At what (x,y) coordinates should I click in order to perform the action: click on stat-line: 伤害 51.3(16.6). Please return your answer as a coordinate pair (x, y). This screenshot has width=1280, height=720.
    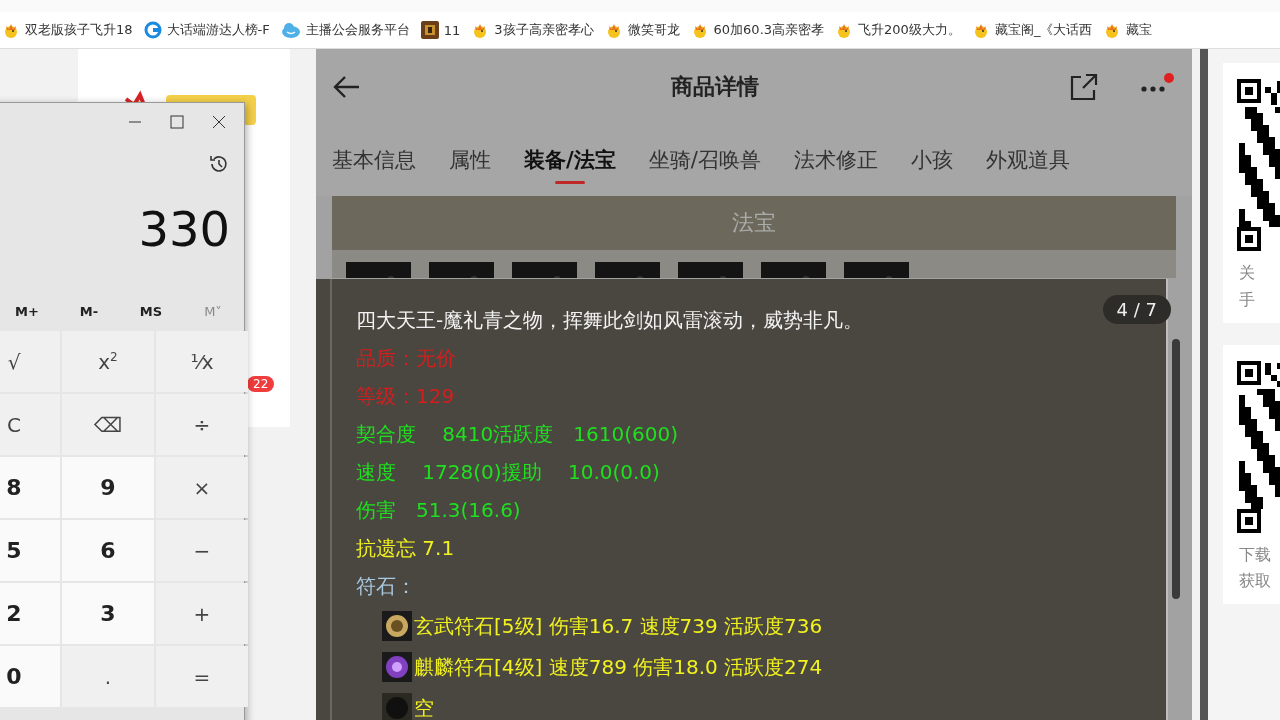
    Looking at the image, I should click on (438, 510).